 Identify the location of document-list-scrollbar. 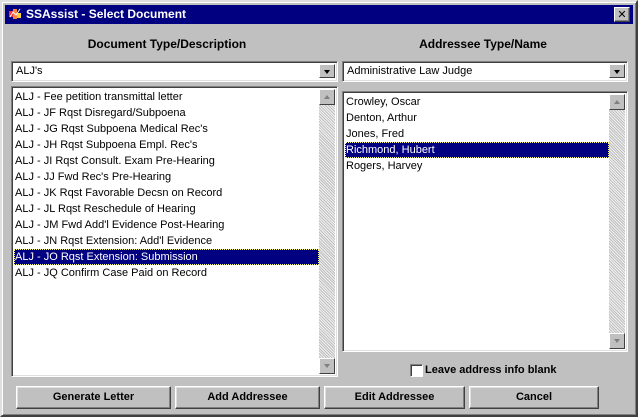
(327, 231).